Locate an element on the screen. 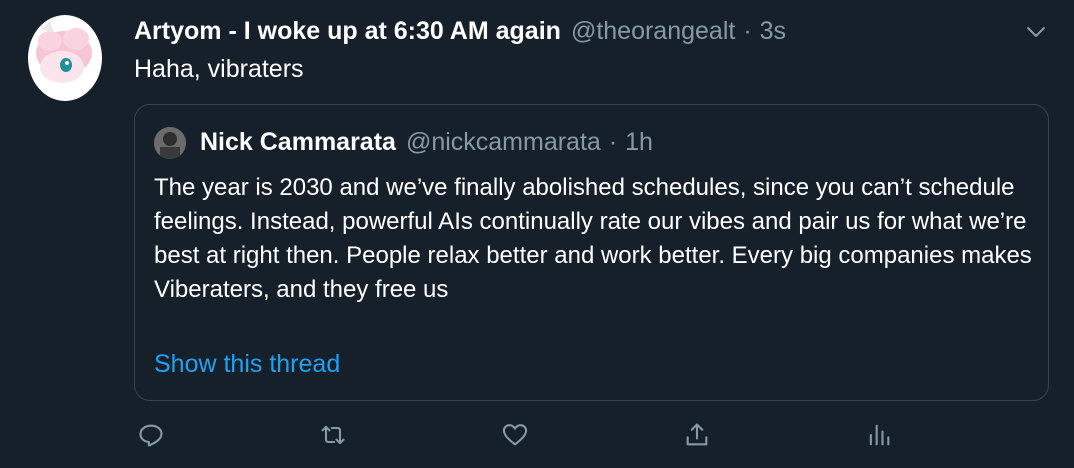  quoted-header: Nick Cammarata @nickcammarata · 1h is located at coordinates (426, 142).